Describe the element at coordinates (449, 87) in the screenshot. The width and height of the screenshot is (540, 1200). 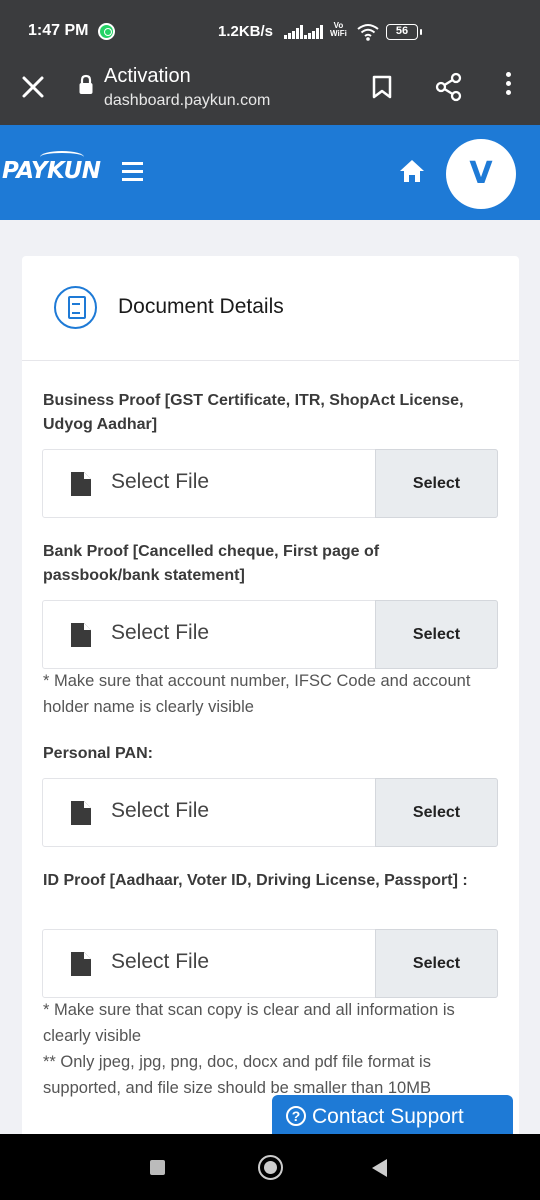
I see `share-icon` at that location.